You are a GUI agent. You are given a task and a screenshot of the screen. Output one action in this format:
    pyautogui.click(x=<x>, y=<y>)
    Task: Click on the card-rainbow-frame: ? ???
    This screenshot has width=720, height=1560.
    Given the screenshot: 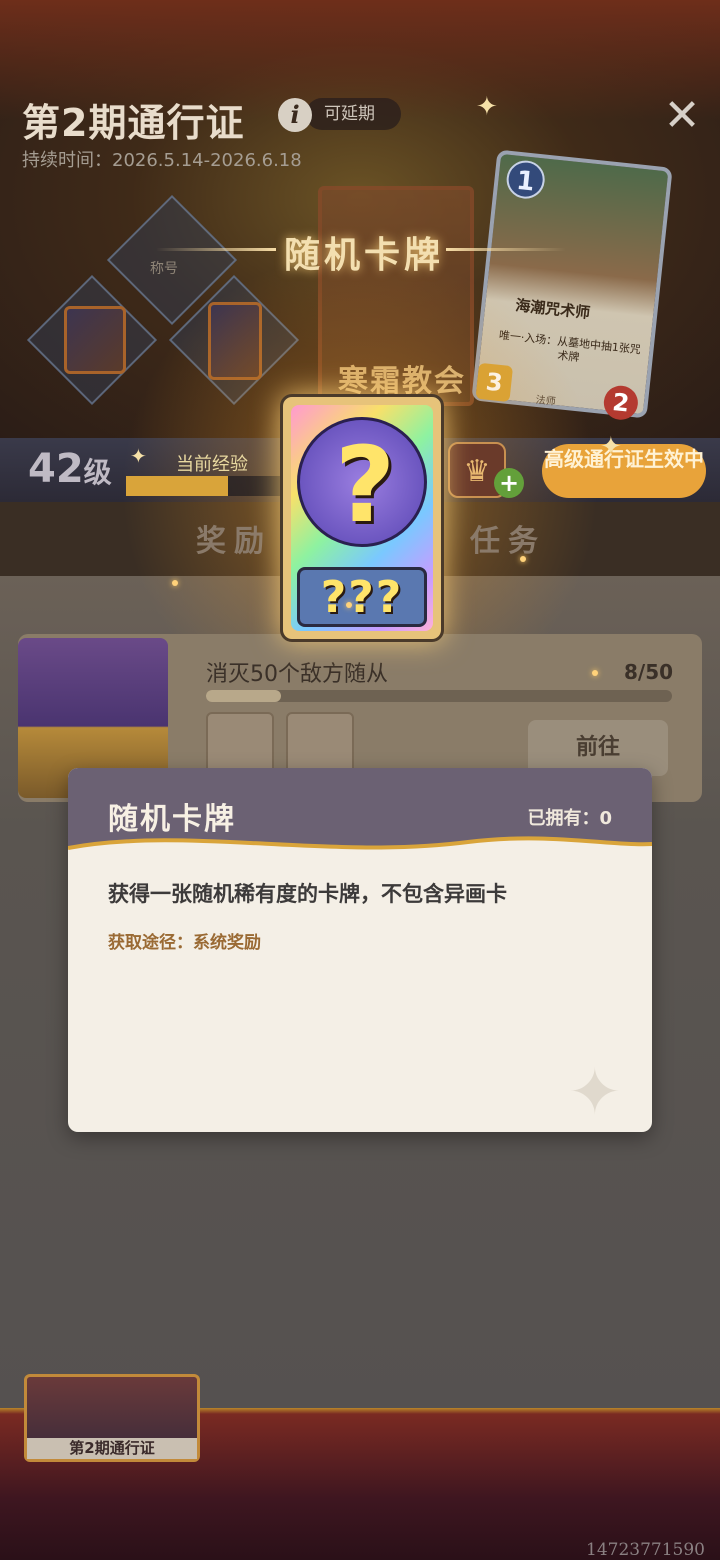 What is the action you would take?
    pyautogui.click(x=362, y=518)
    